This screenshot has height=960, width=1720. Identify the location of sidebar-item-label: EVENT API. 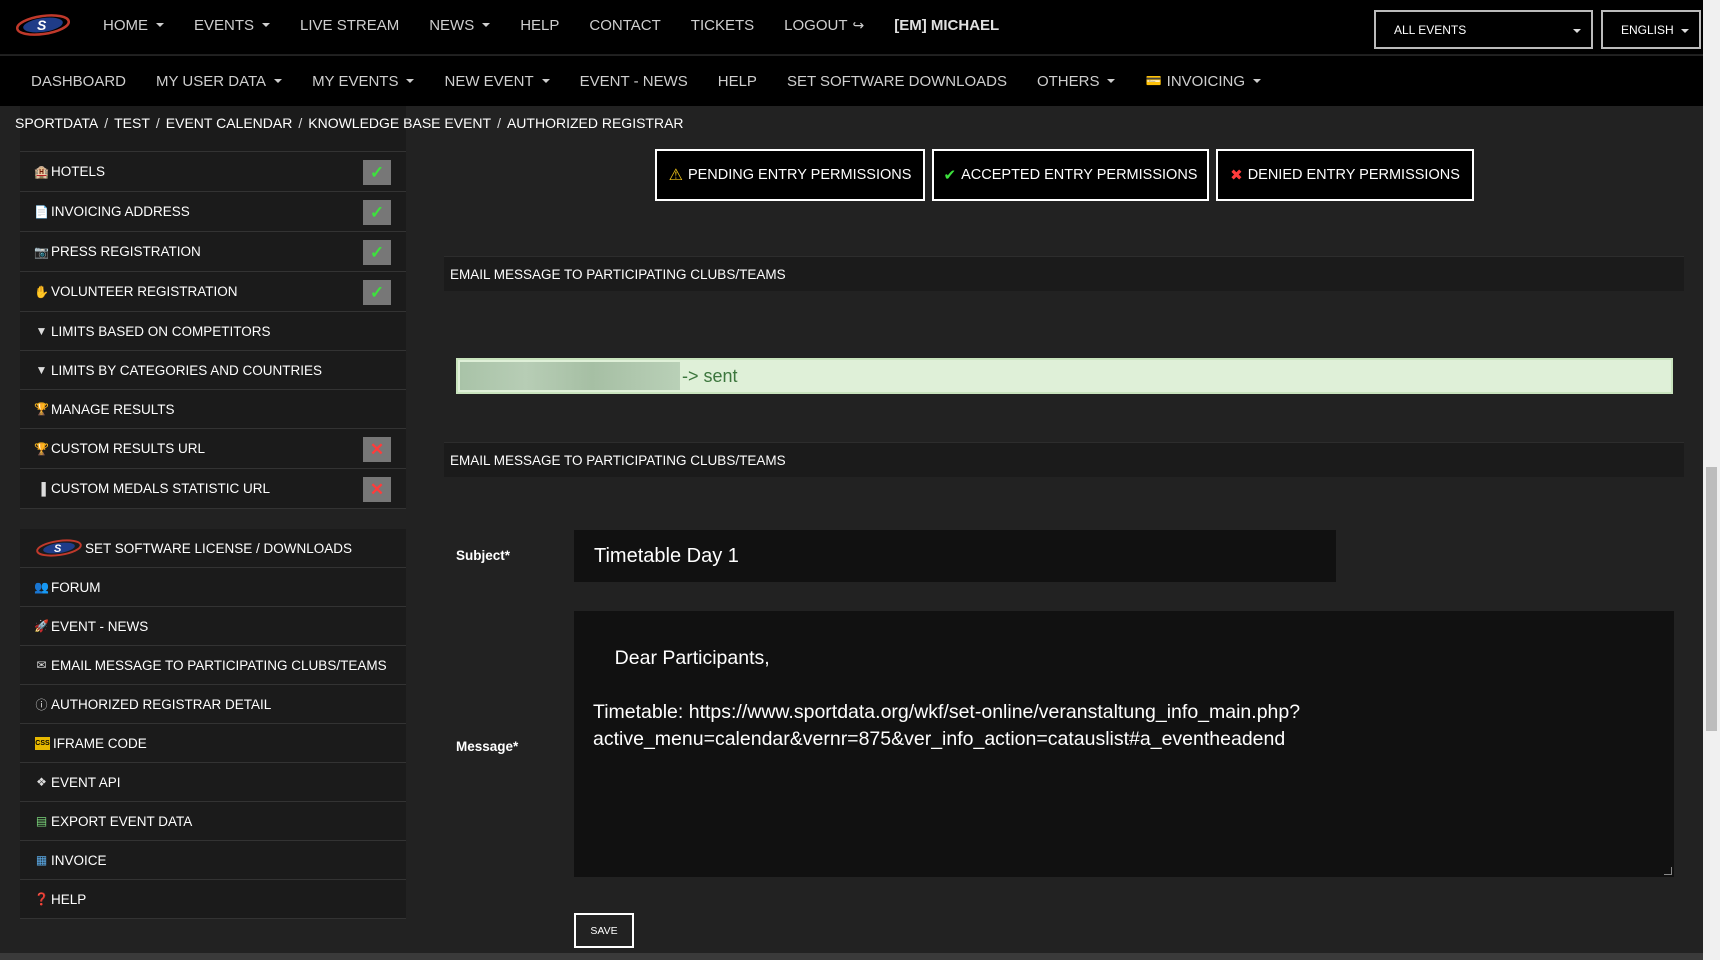
(86, 782).